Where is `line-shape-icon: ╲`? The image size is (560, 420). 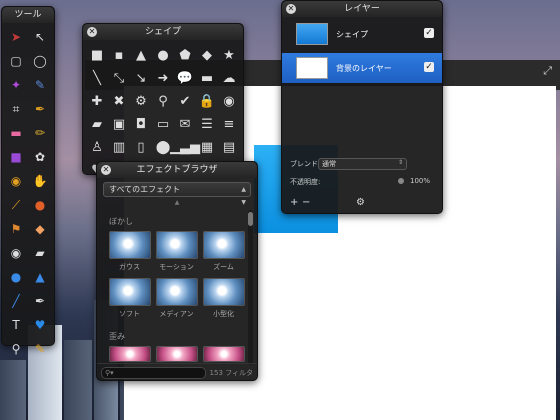
line-shape-icon: ╲ is located at coordinates (97, 78).